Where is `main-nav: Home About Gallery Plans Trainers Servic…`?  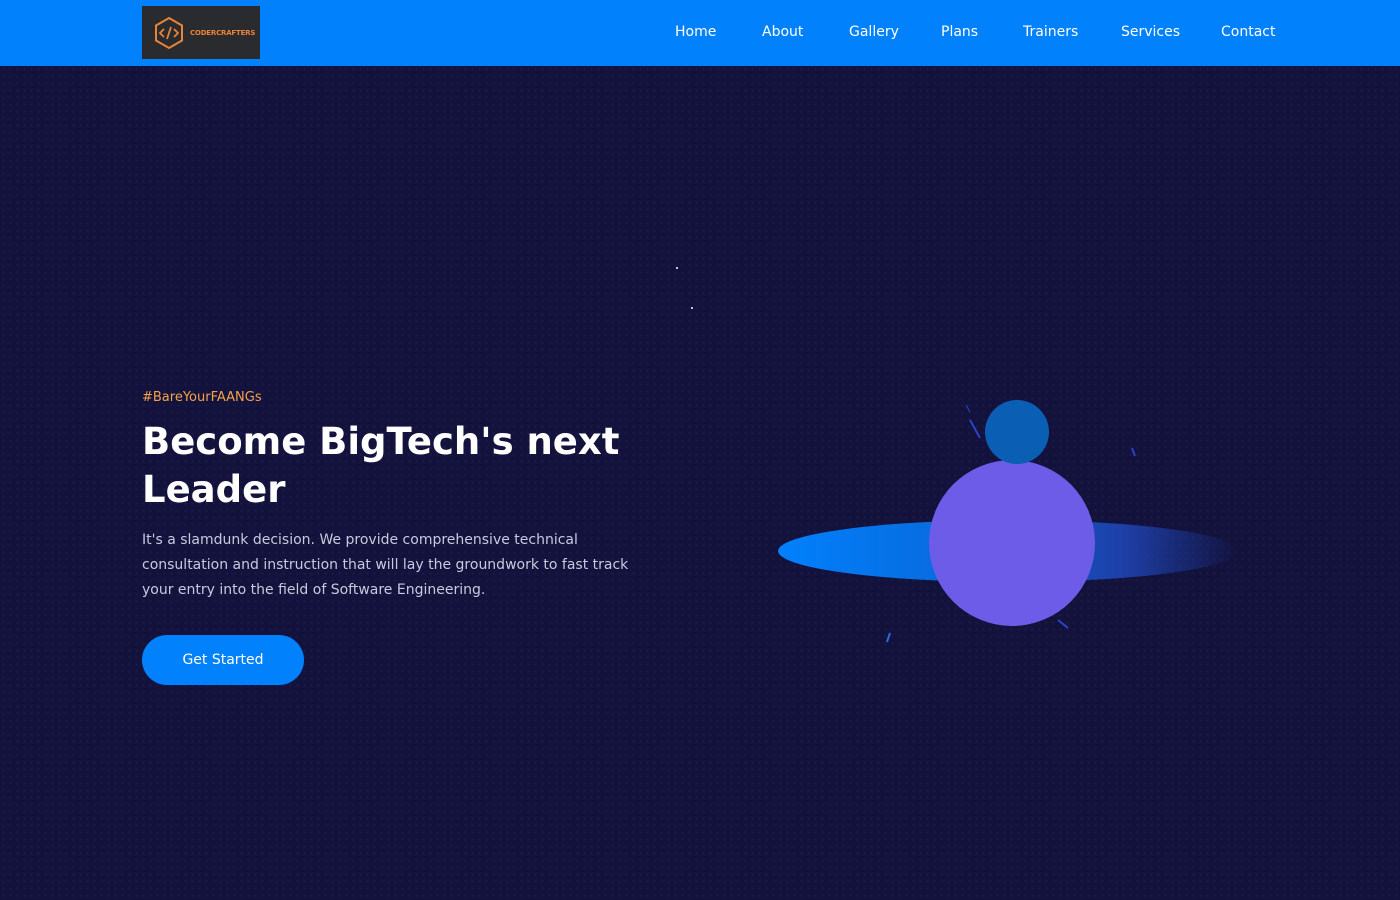 main-nav: Home About Gallery Plans Trainers Servic… is located at coordinates (700, 33).